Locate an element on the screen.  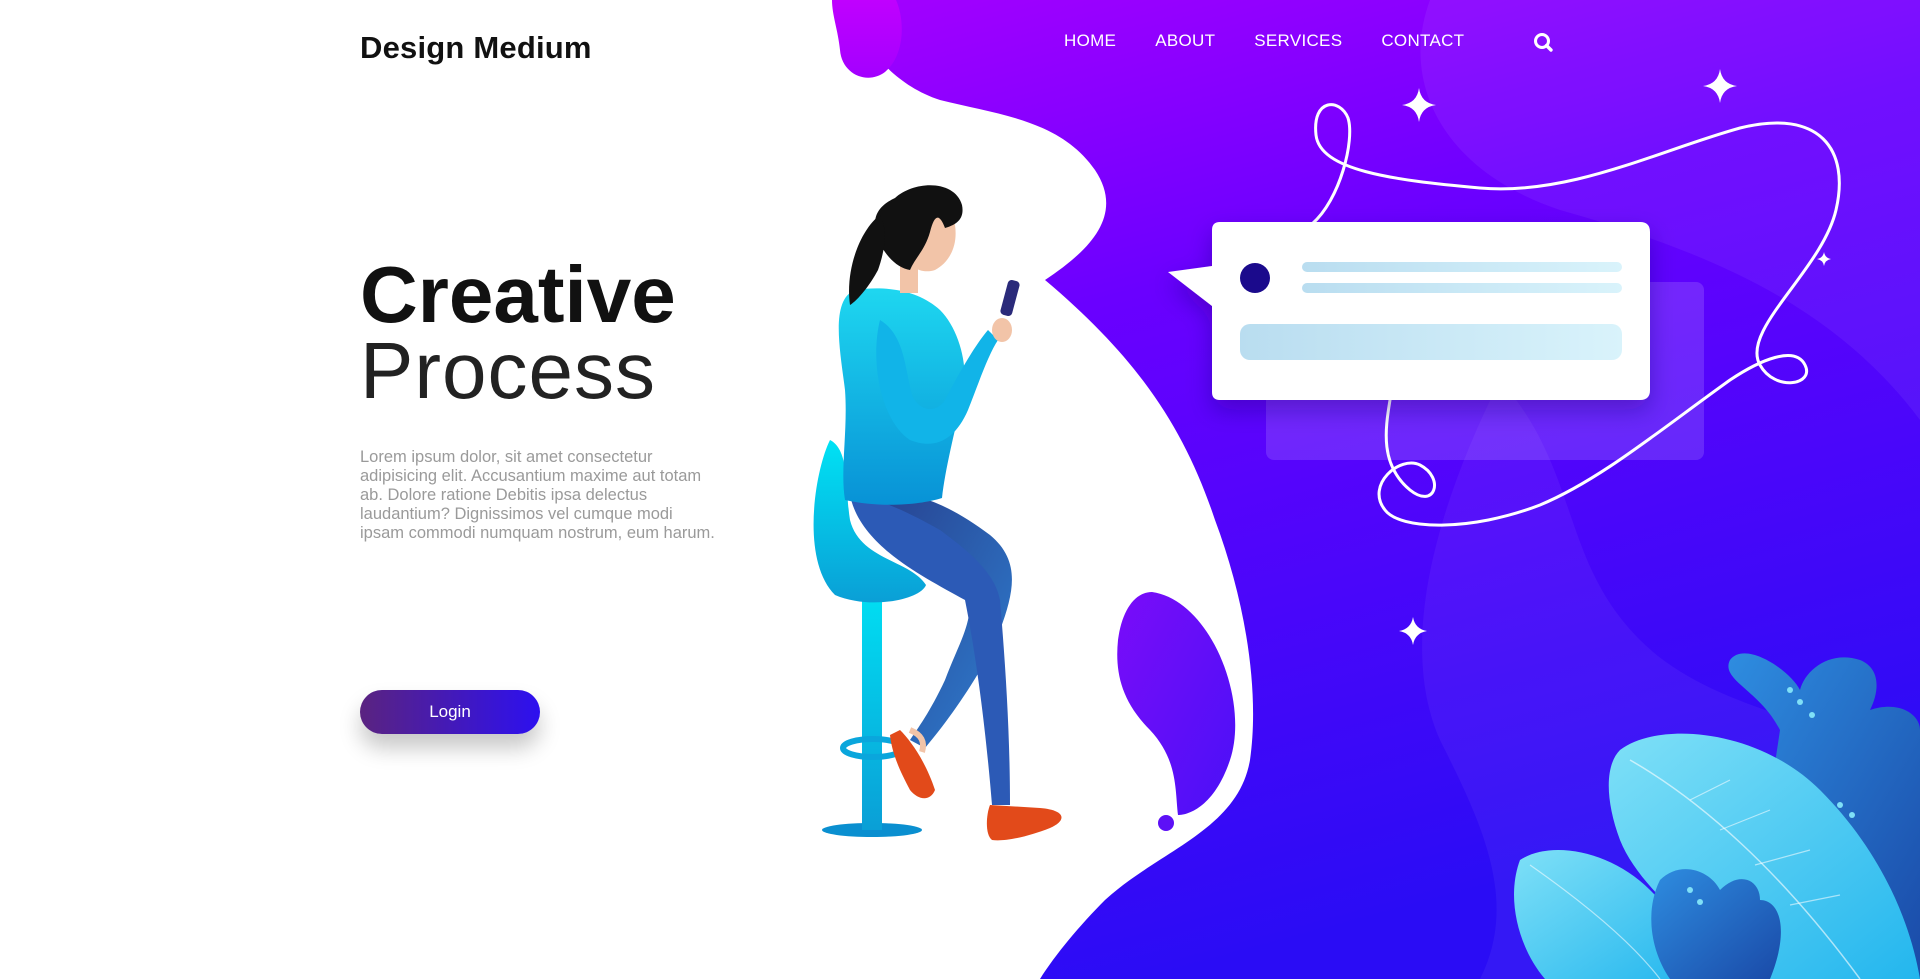
main-nav: HOME ABOUT SERVICES CONTACT is located at coordinates (1264, 41).